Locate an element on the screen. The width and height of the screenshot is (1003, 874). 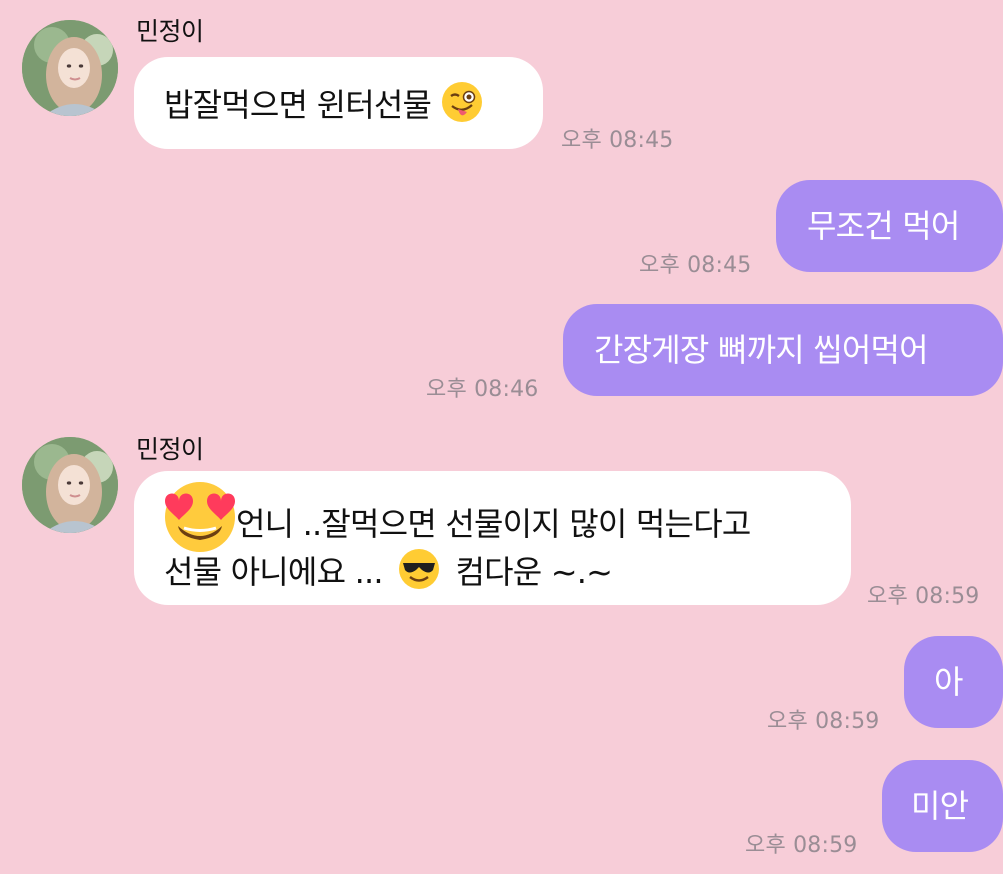
message-bubble-incoming: 밥잘먹으면 윈터선물 is located at coordinates (338, 103).